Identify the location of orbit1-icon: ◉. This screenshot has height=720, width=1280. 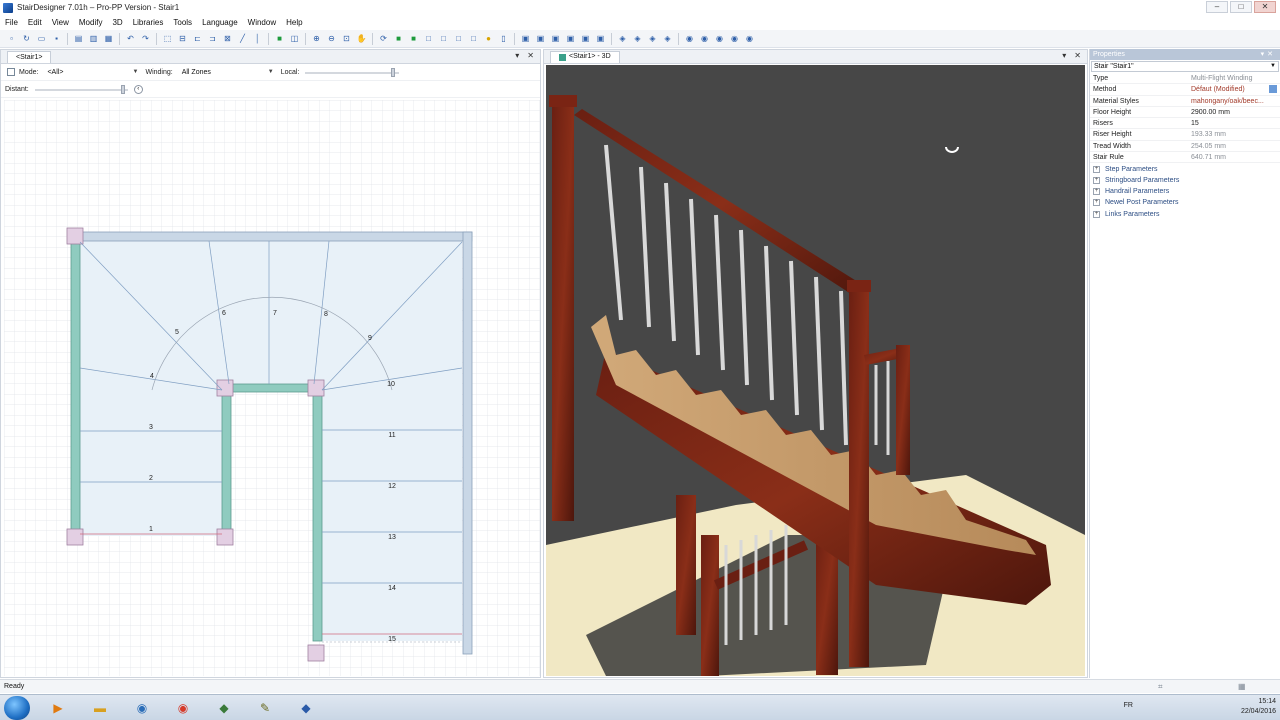
(690, 39).